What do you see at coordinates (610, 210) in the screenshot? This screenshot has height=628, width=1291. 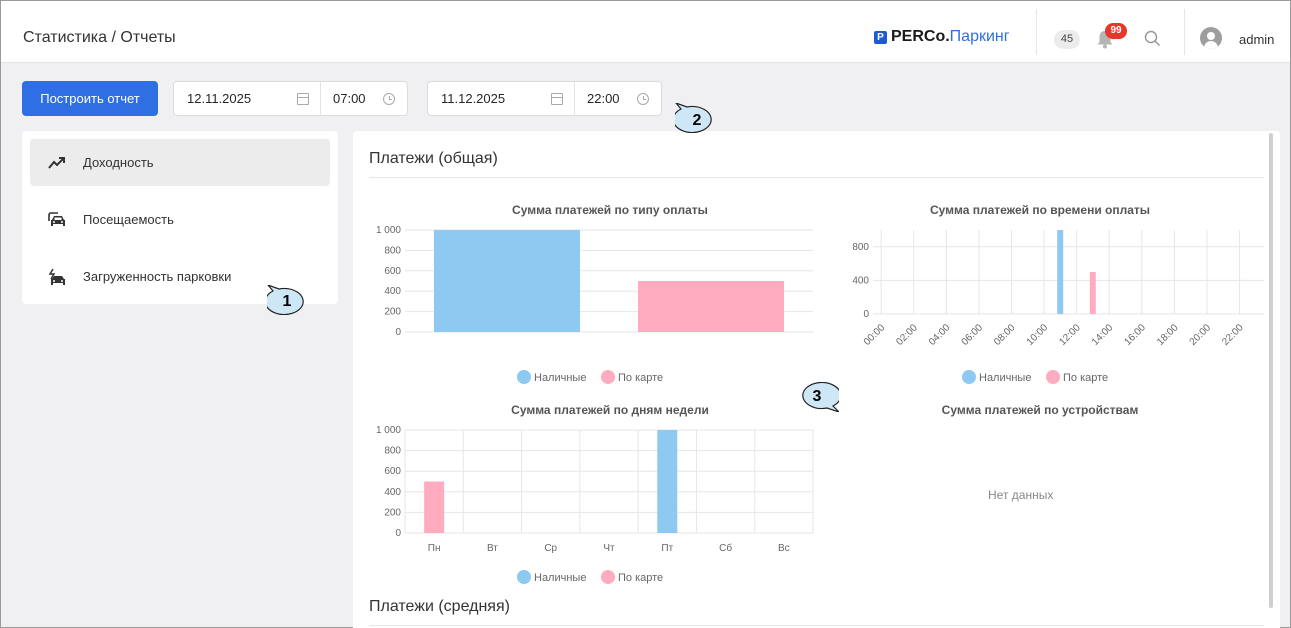 I see `chart-title: Сумма платежей по типу оплаты` at bounding box center [610, 210].